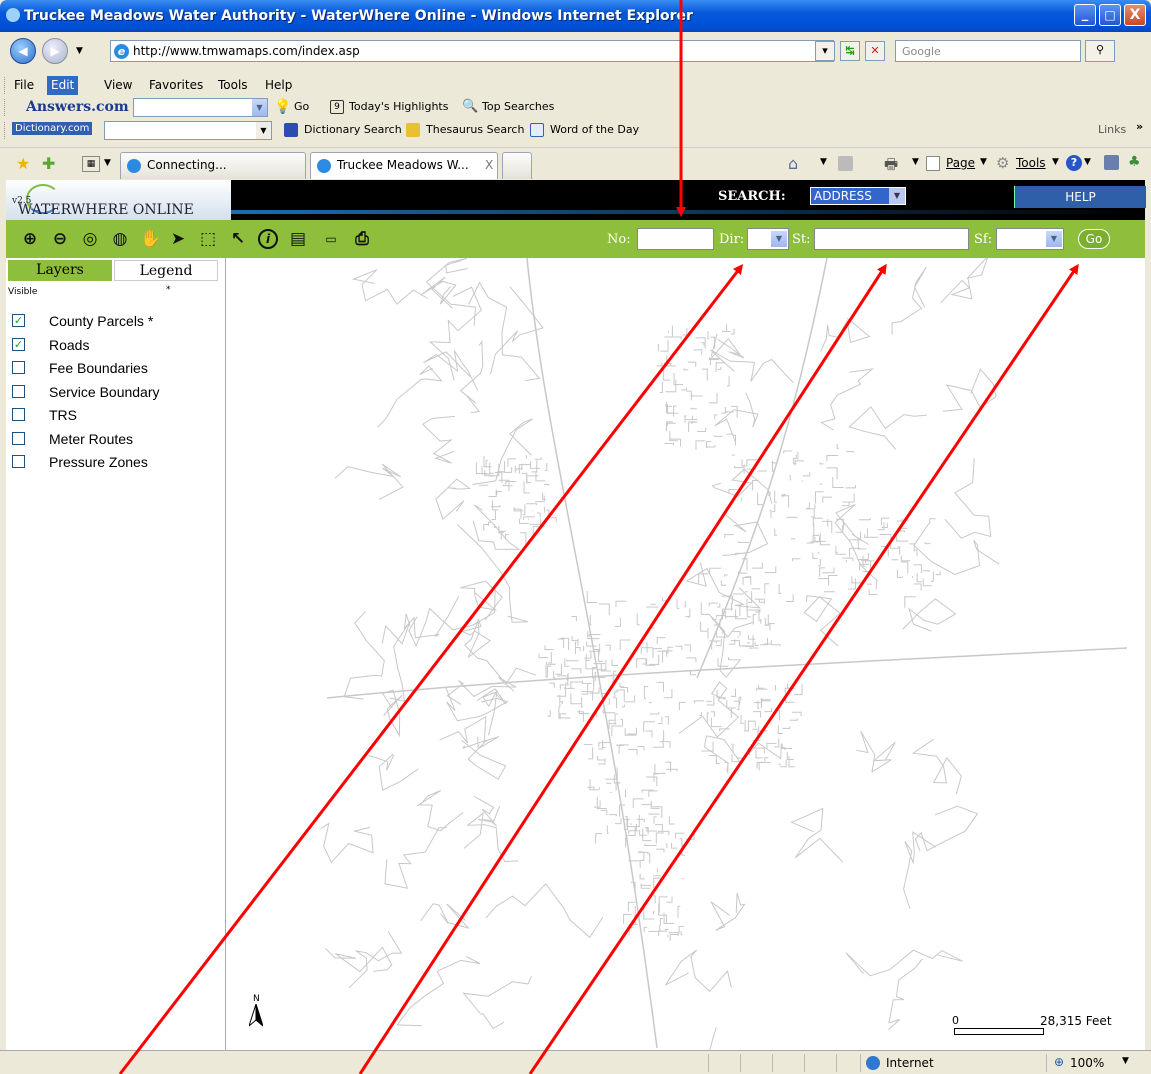 The image size is (1151, 1074). I want to click on close-button: X, so click(1135, 15).